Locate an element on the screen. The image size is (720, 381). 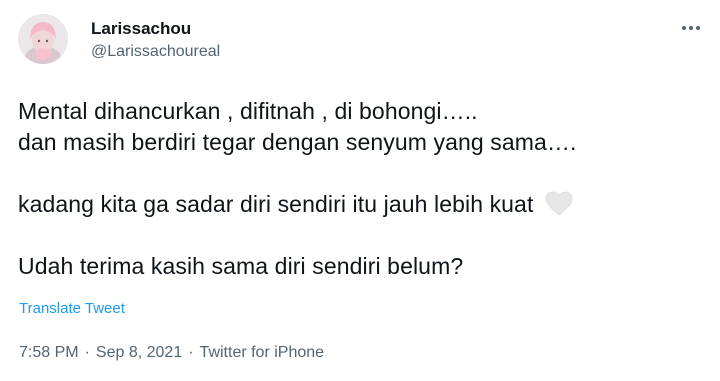
tweet-source: Twitter for iPhone is located at coordinates (262, 352).